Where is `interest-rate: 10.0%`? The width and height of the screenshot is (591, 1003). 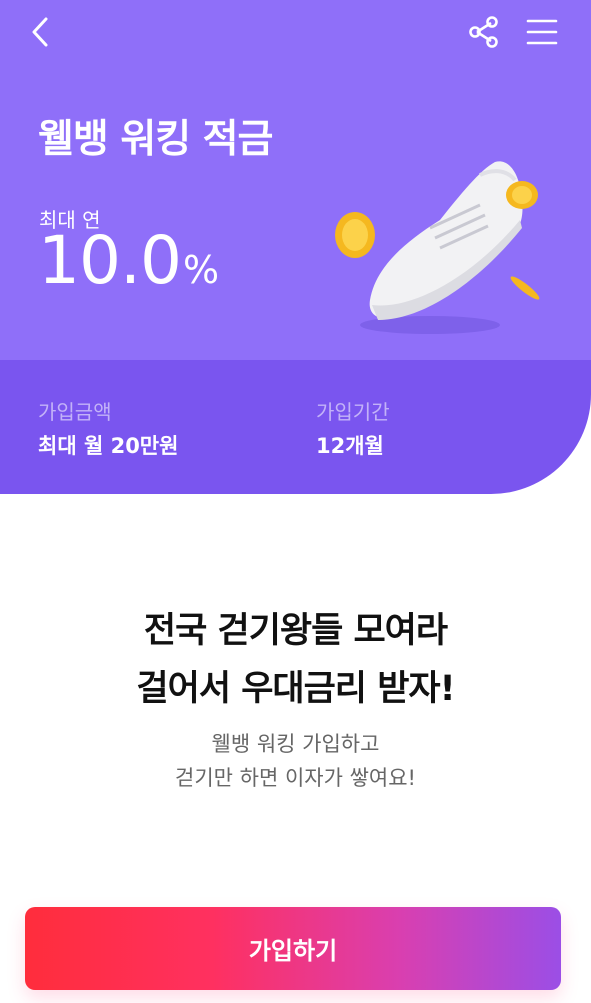
interest-rate: 10.0% is located at coordinates (128, 261).